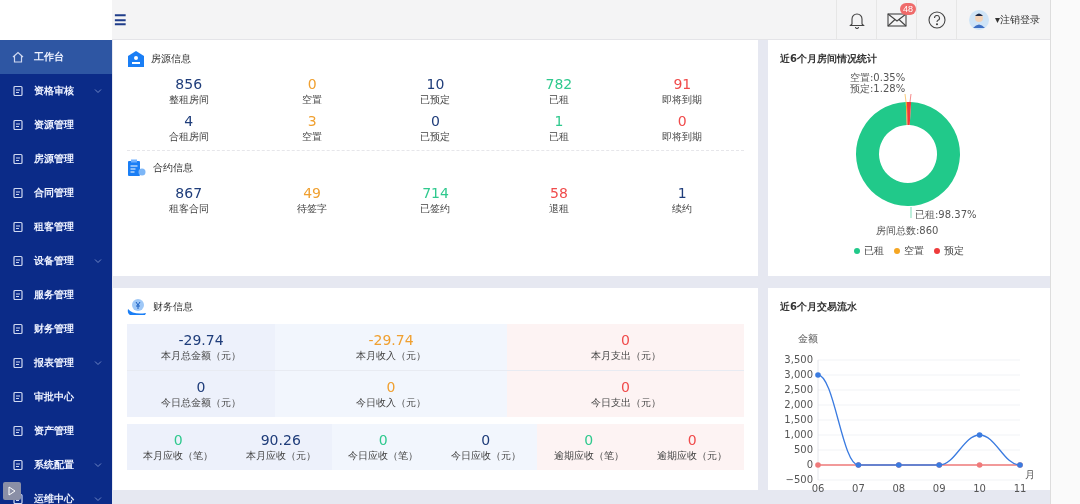  I want to click on stat-label: 本月应收（笔）, so click(178, 455).